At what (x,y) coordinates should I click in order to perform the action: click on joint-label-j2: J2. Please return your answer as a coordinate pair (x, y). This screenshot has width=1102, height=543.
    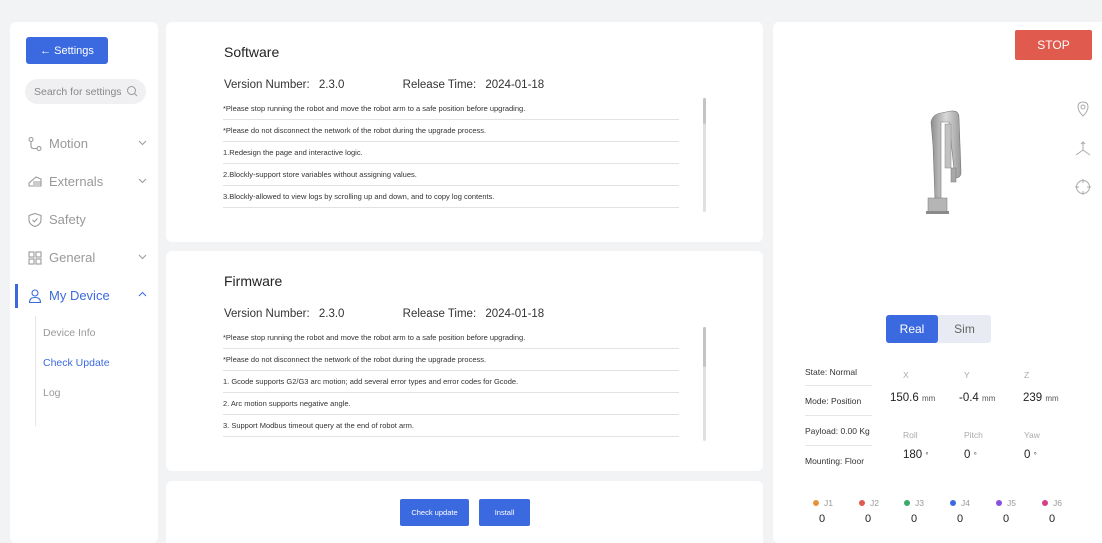
    Looking at the image, I should click on (869, 503).